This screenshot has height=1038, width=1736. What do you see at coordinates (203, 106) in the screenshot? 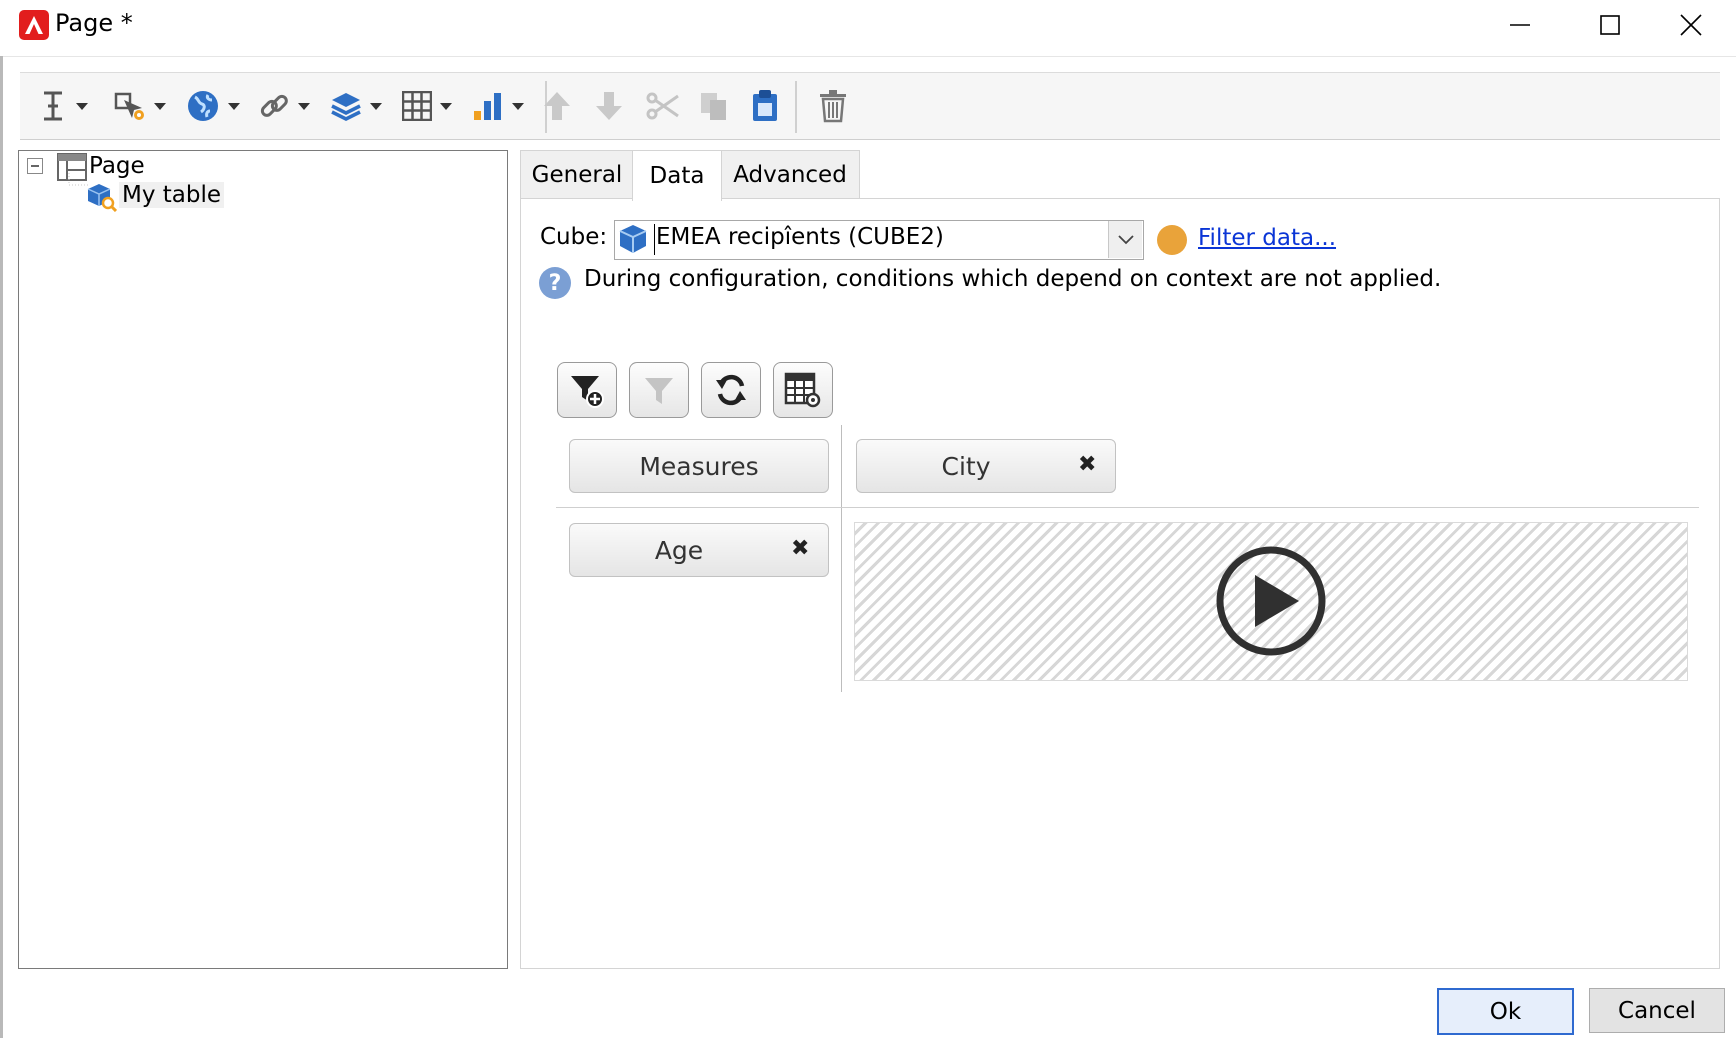
I see `globe-icon` at bounding box center [203, 106].